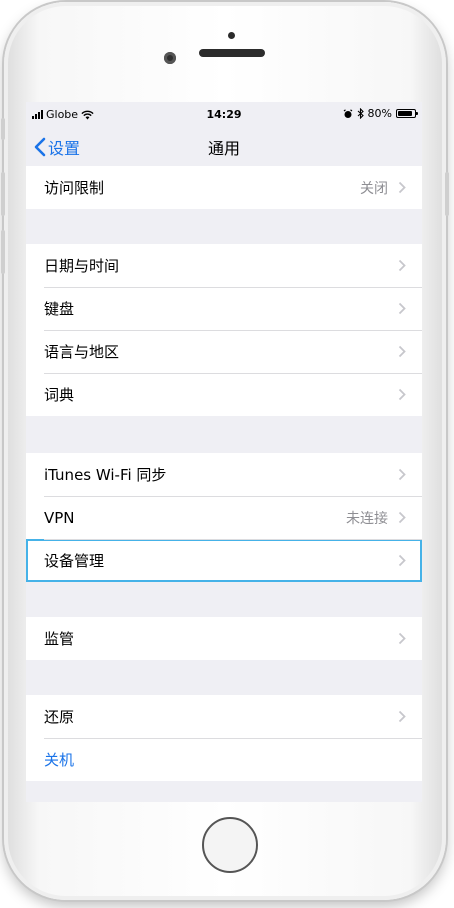 The width and height of the screenshot is (454, 908). I want to click on row-label: 访问限制, so click(74, 188).